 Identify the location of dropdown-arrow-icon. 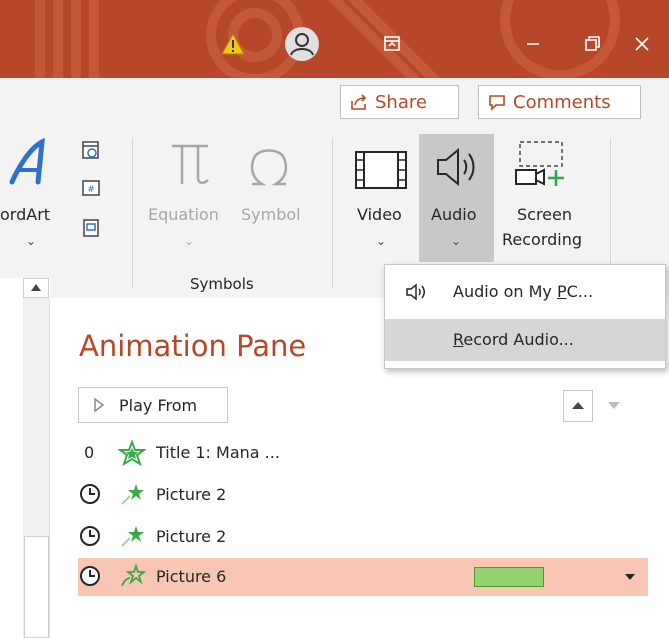
(630, 577).